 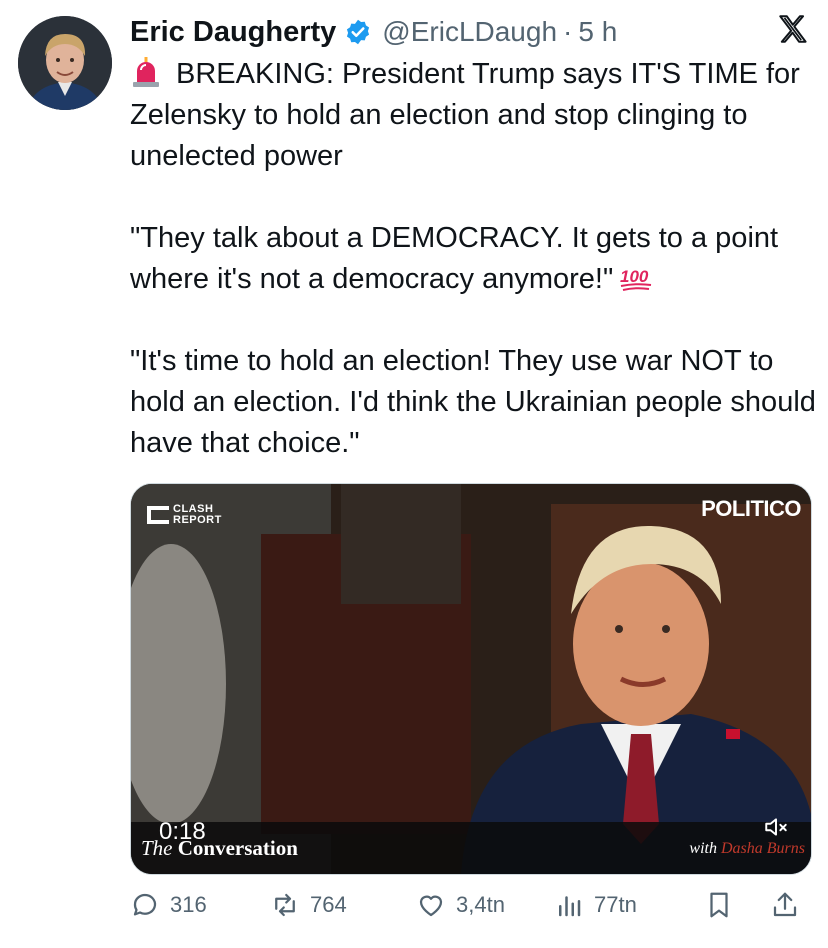 What do you see at coordinates (431, 906) in the screenshot?
I see `like-icon` at bounding box center [431, 906].